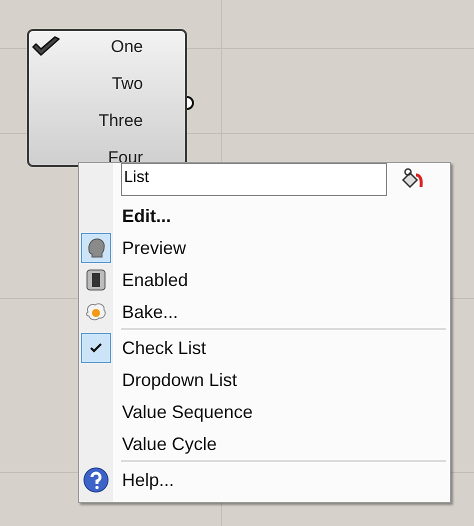 This screenshot has width=474, height=526. I want to click on menu-item: Enabled, so click(155, 280).